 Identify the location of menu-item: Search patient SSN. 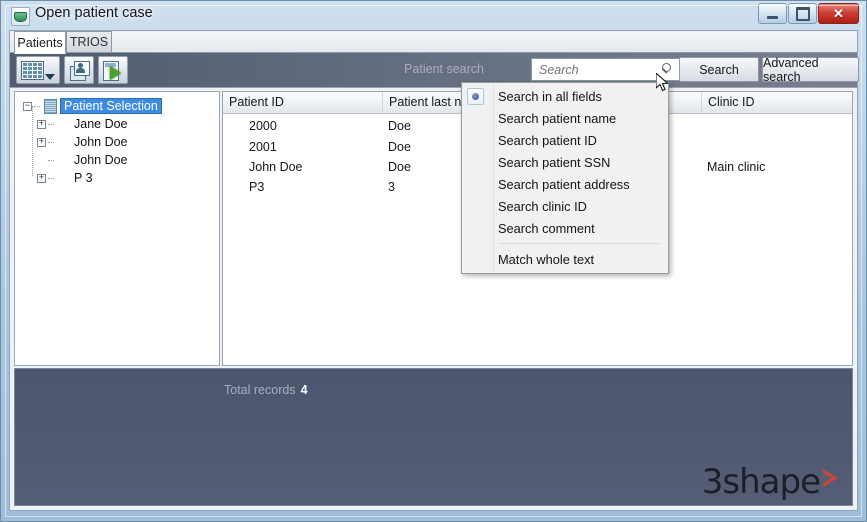
(565, 162).